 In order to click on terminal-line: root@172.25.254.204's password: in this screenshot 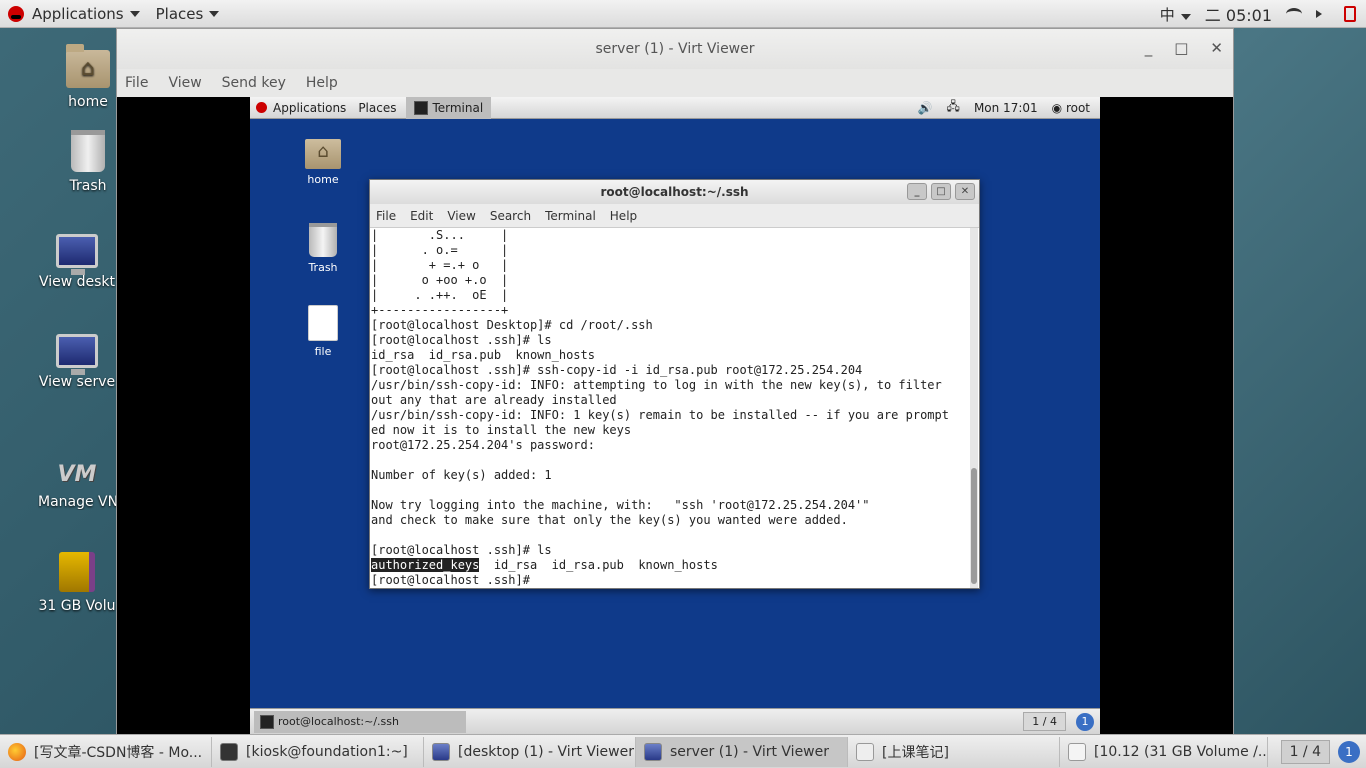, I will do `click(487, 445)`.